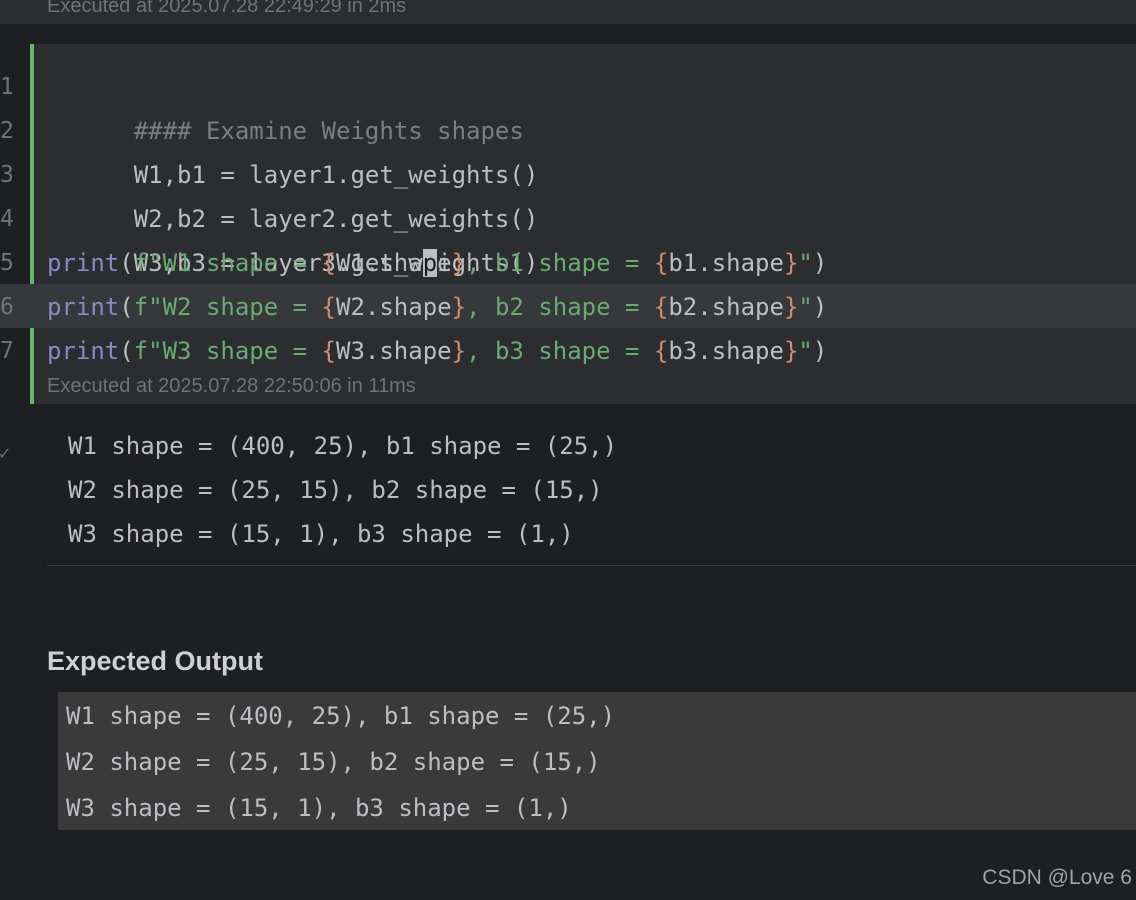  Describe the element at coordinates (341, 716) in the screenshot. I see `markdown-code-line: W1 shape = (400, 25), b1 shape = (25,)` at that location.